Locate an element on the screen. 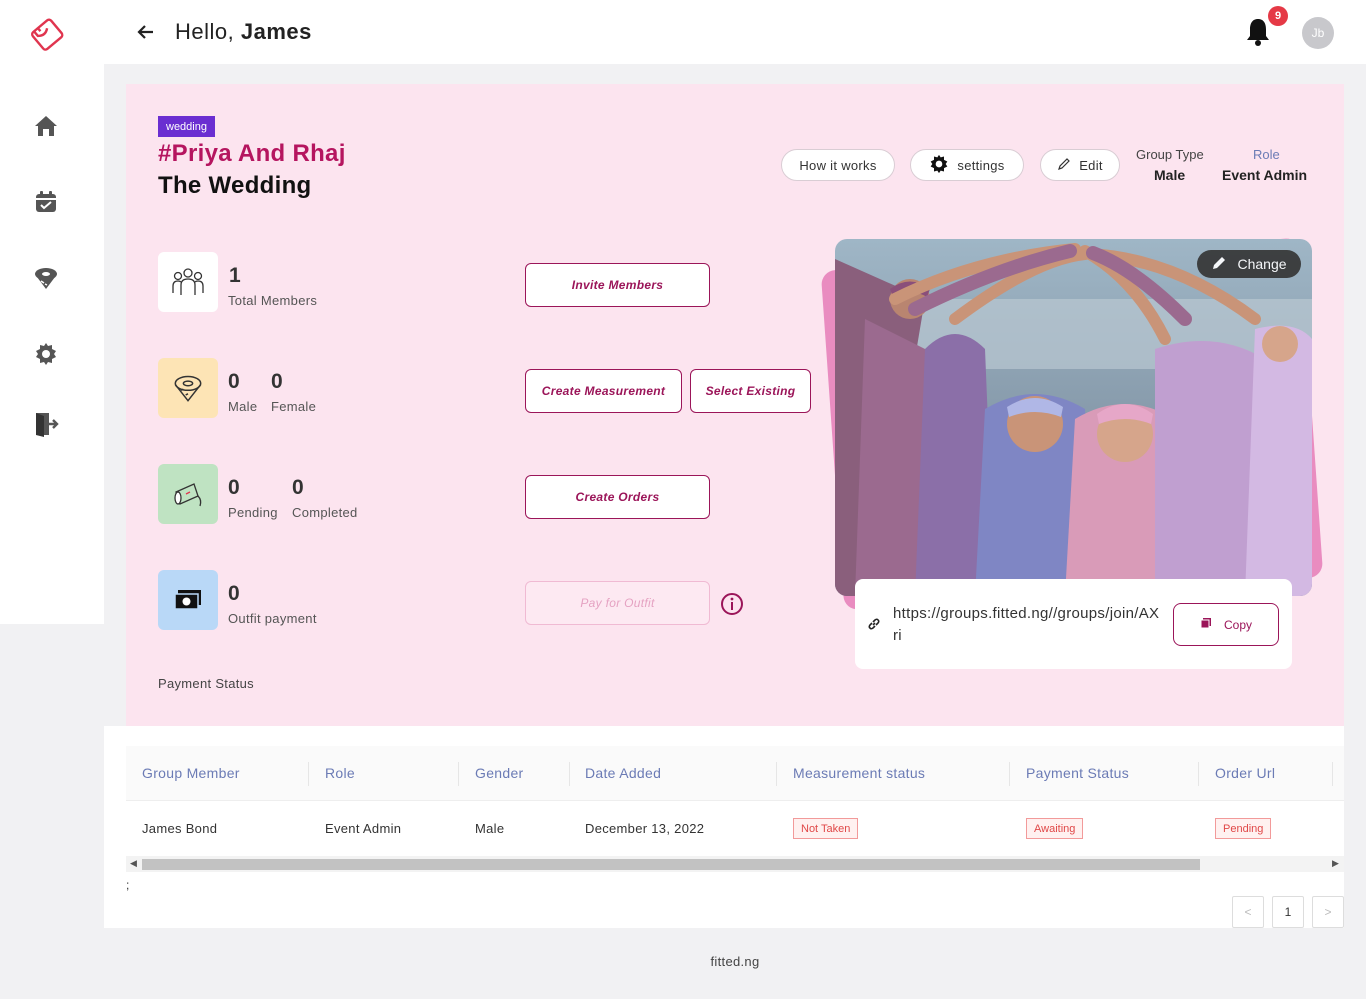 The width and height of the screenshot is (1366, 999). how-it-works-label: How it works is located at coordinates (838, 165).